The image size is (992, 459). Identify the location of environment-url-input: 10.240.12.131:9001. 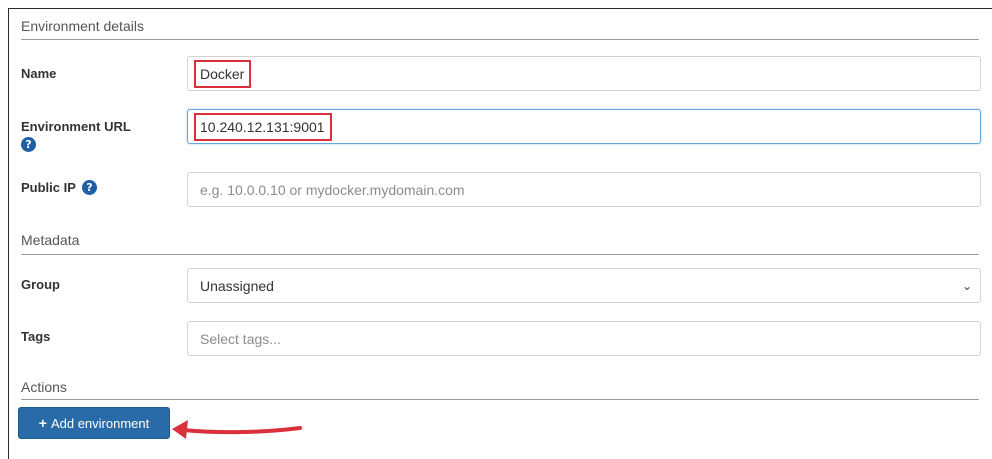
(584, 126).